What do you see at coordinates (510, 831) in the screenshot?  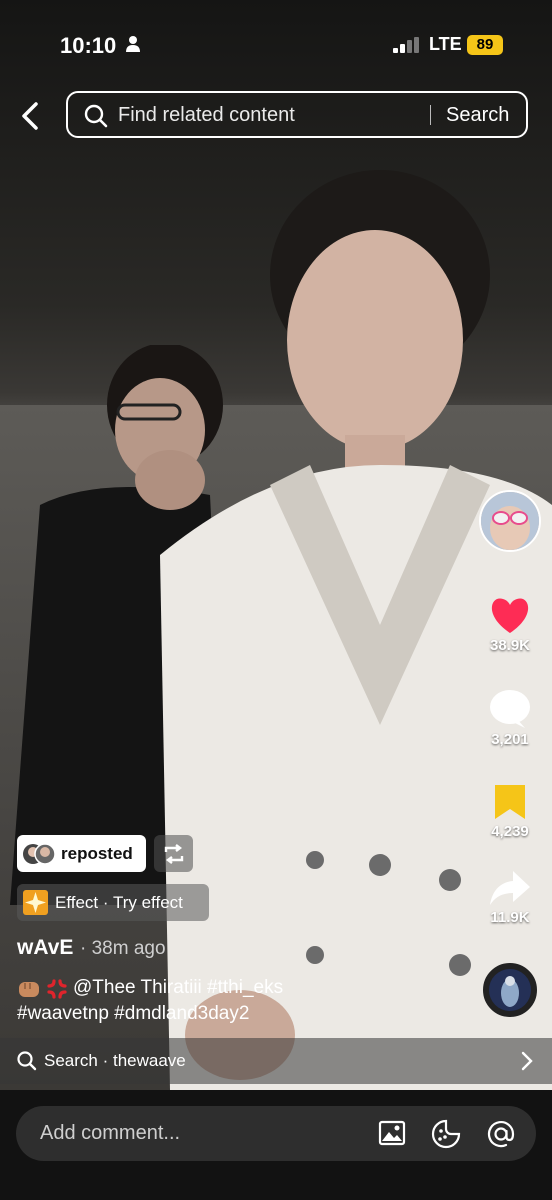 I see `save-count: 4,239` at bounding box center [510, 831].